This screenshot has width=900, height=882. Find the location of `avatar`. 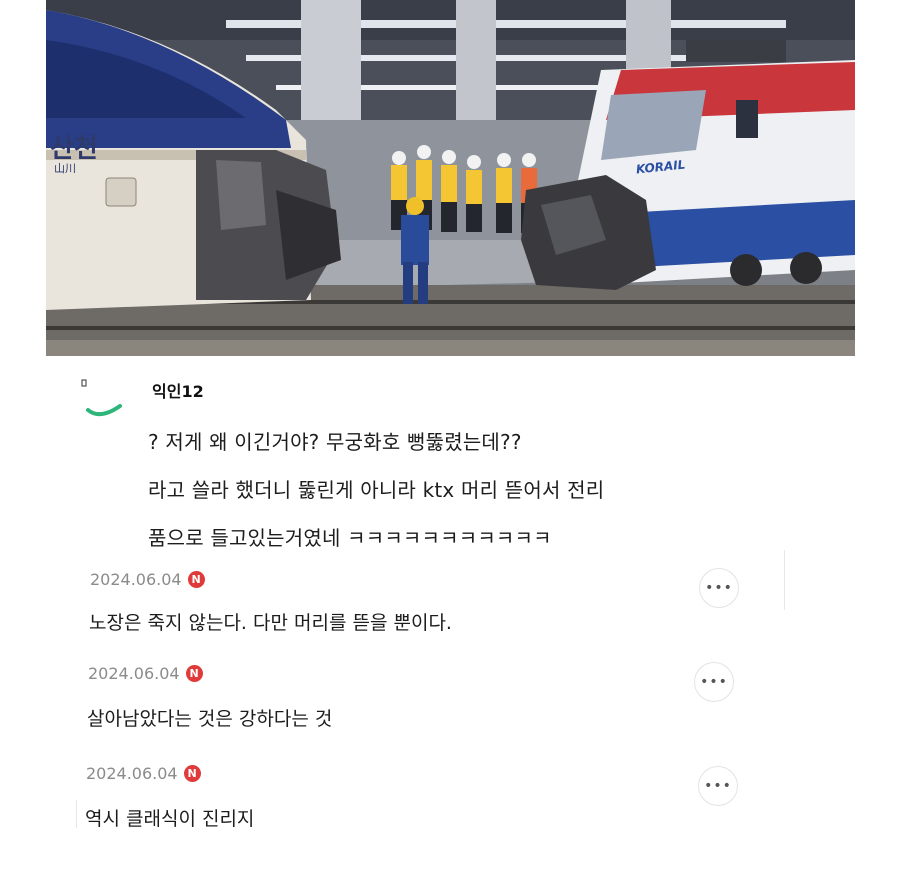

avatar is located at coordinates (105, 401).